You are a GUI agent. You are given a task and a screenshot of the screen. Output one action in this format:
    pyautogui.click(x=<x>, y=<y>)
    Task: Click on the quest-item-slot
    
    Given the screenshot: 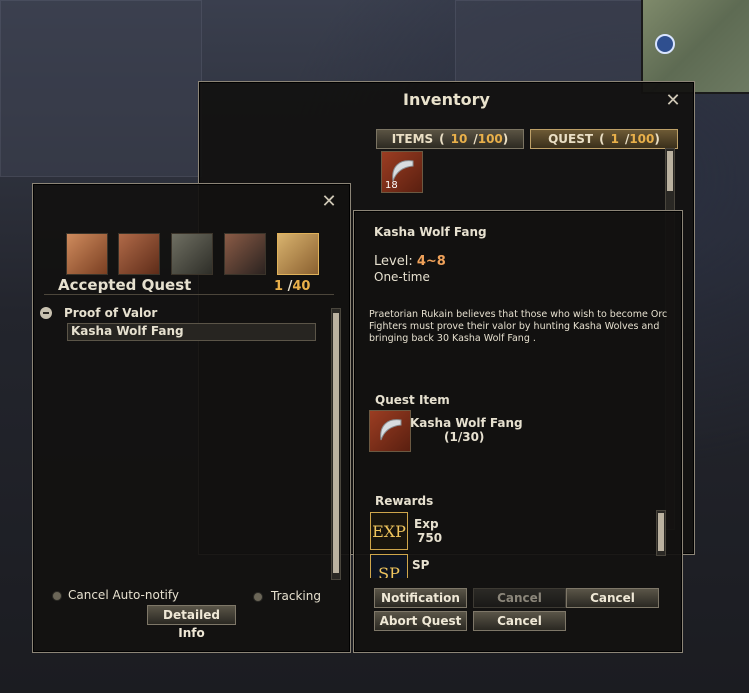 What is the action you would take?
    pyautogui.click(x=390, y=431)
    